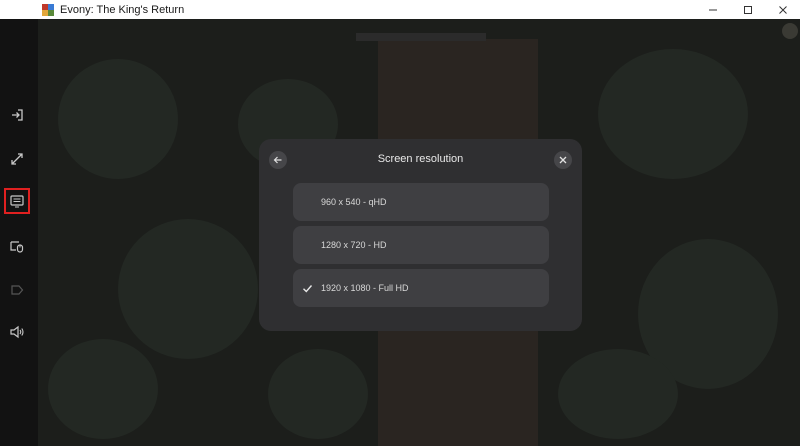 This screenshot has width=800, height=446. I want to click on fullscreen-button, so click(17, 159).